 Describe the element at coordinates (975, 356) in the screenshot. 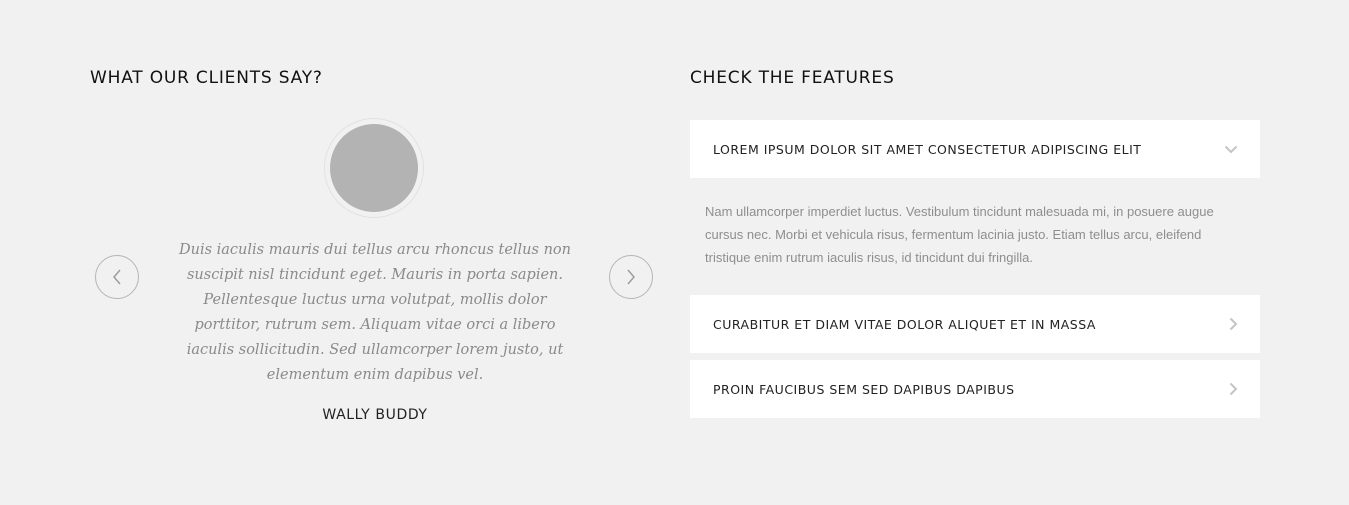

I see `accordion-spacer` at that location.